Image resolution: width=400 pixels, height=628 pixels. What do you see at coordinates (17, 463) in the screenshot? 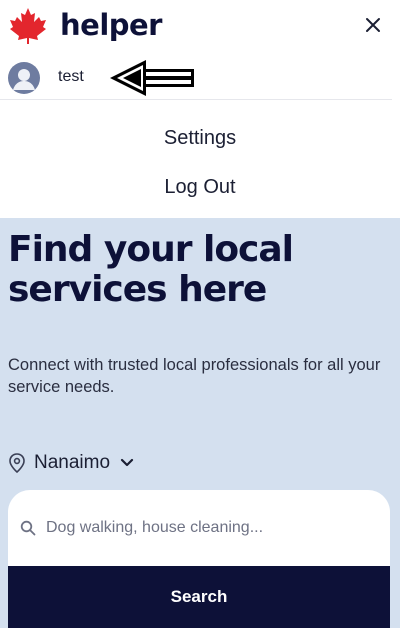
I see `location-pin-icon` at bounding box center [17, 463].